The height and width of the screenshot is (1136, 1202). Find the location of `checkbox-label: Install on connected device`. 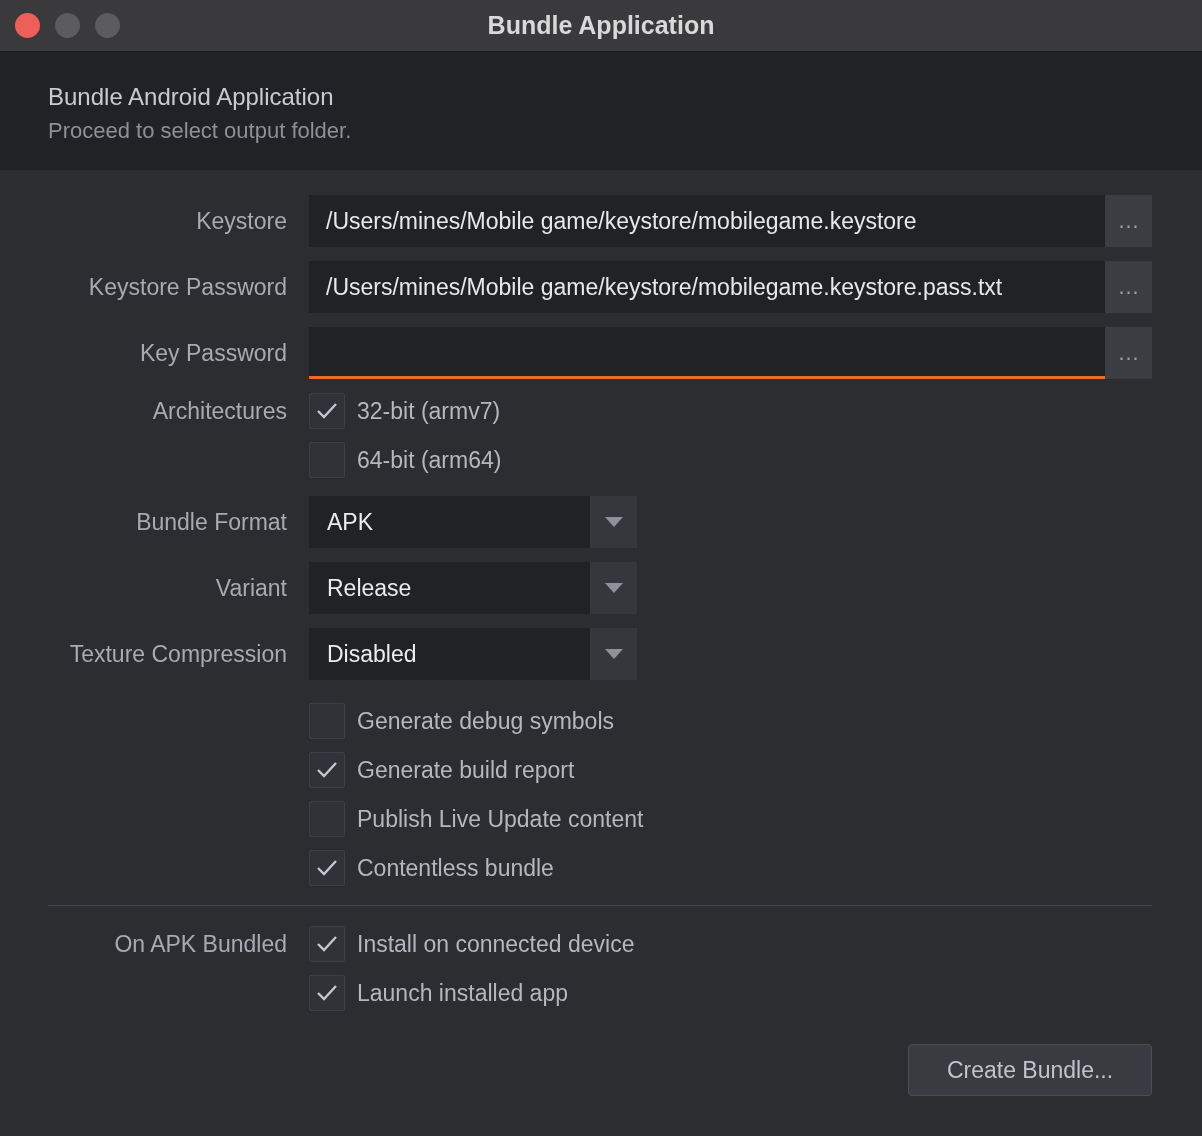

checkbox-label: Install on connected device is located at coordinates (496, 944).